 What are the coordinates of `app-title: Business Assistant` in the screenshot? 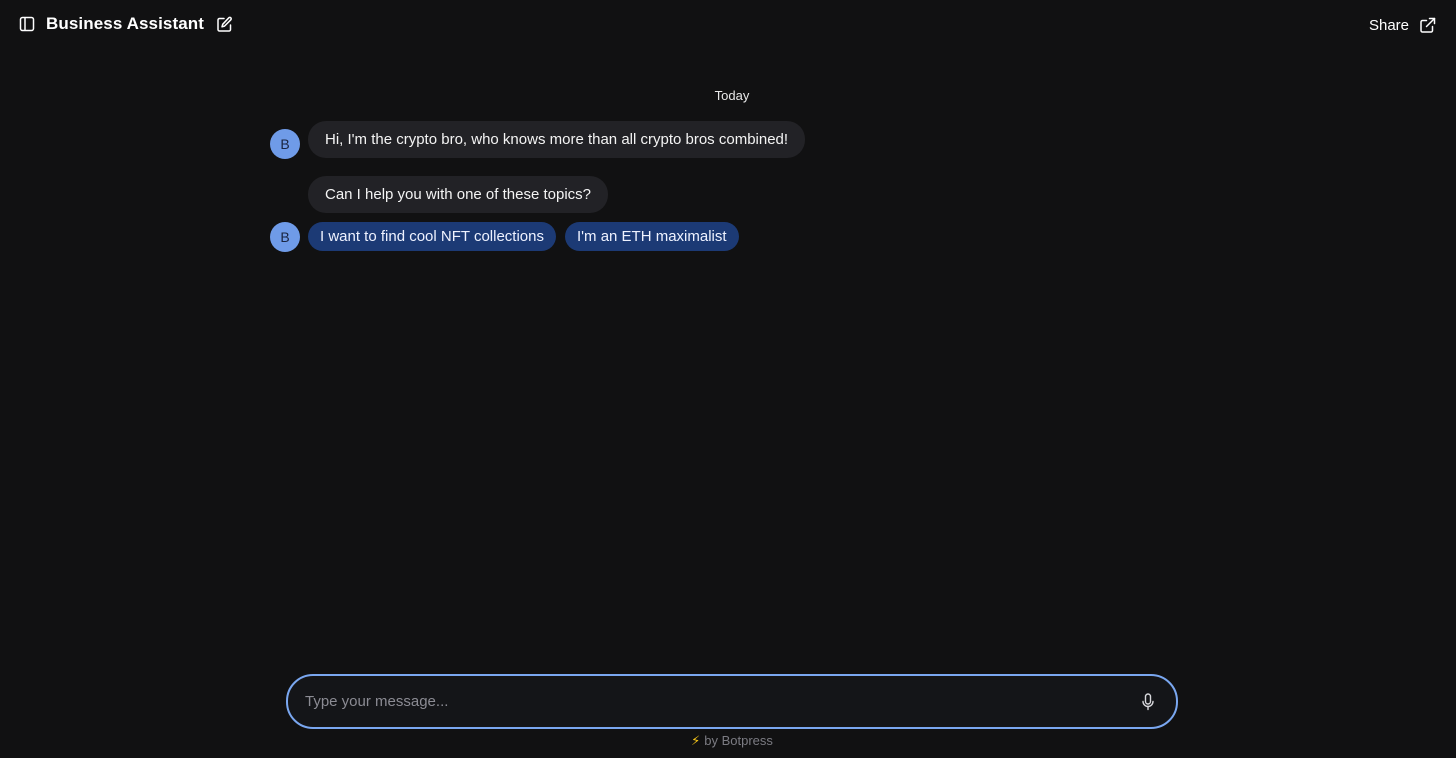 It's located at (125, 23).